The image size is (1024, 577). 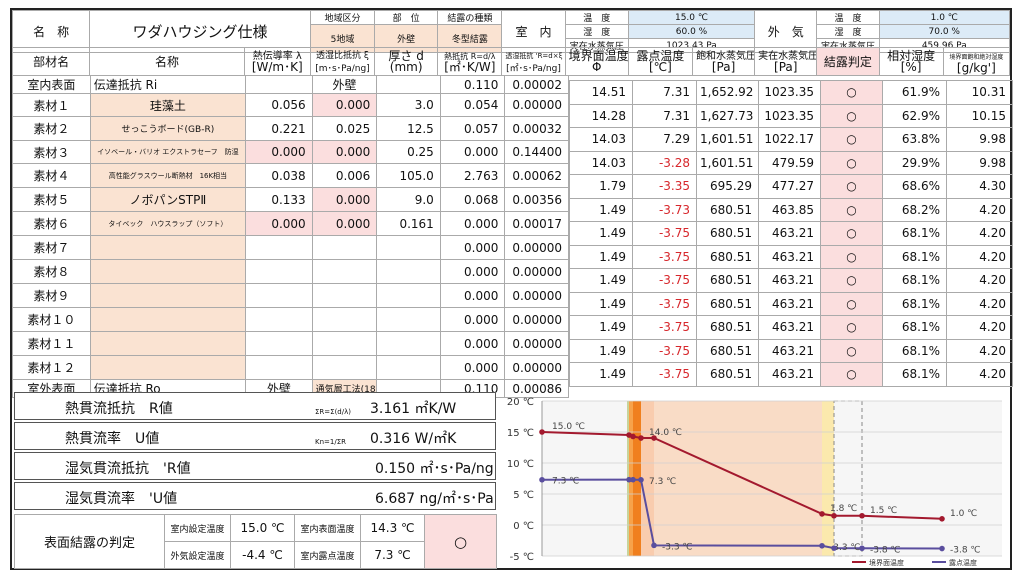 I want to click on material-part: 素材１０, so click(x=51, y=319).